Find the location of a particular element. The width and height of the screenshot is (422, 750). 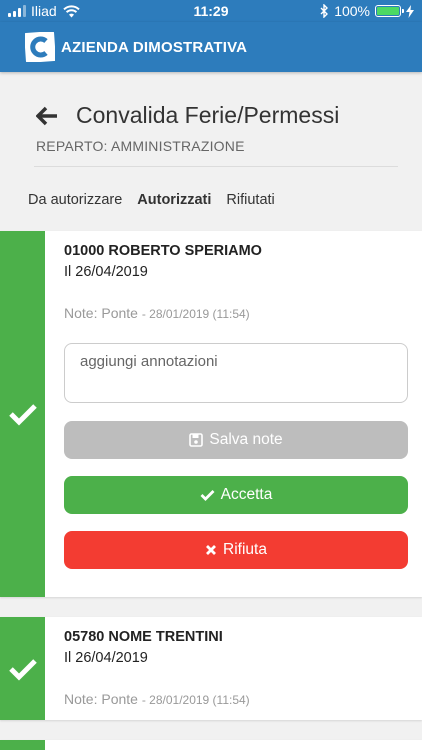

request-card is located at coordinates (211, 745).